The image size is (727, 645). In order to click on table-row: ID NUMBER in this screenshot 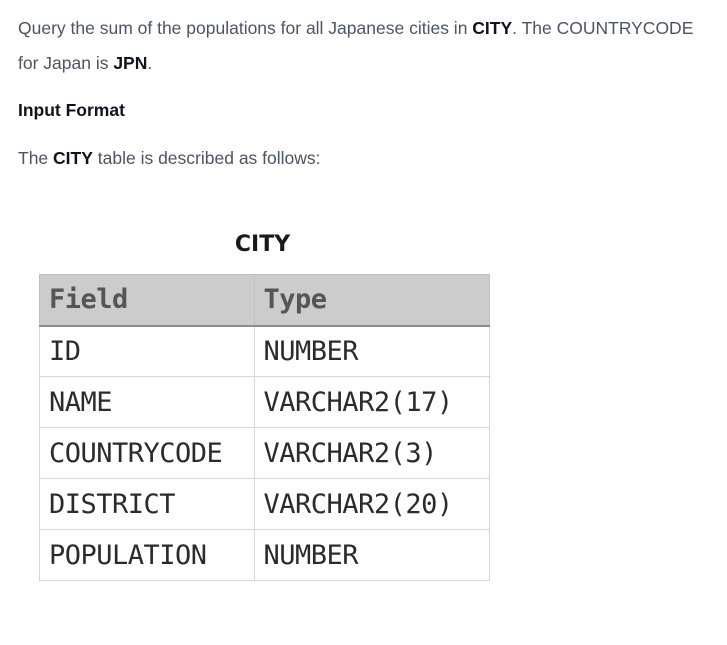, I will do `click(265, 351)`.